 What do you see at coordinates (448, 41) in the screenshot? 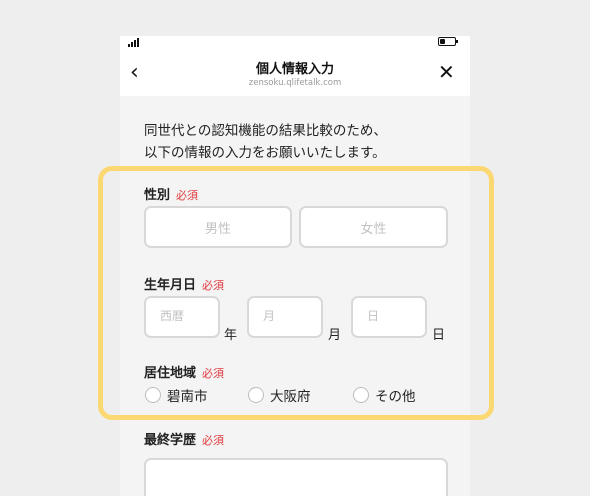
I see `battery-icon` at bounding box center [448, 41].